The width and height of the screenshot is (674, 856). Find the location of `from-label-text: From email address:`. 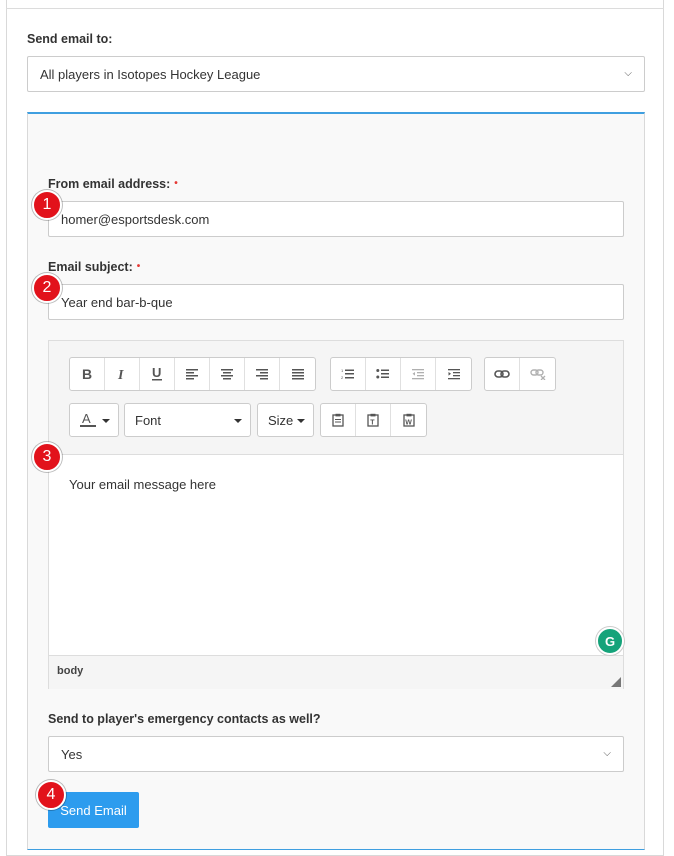

from-label-text: From email address: is located at coordinates (109, 184).